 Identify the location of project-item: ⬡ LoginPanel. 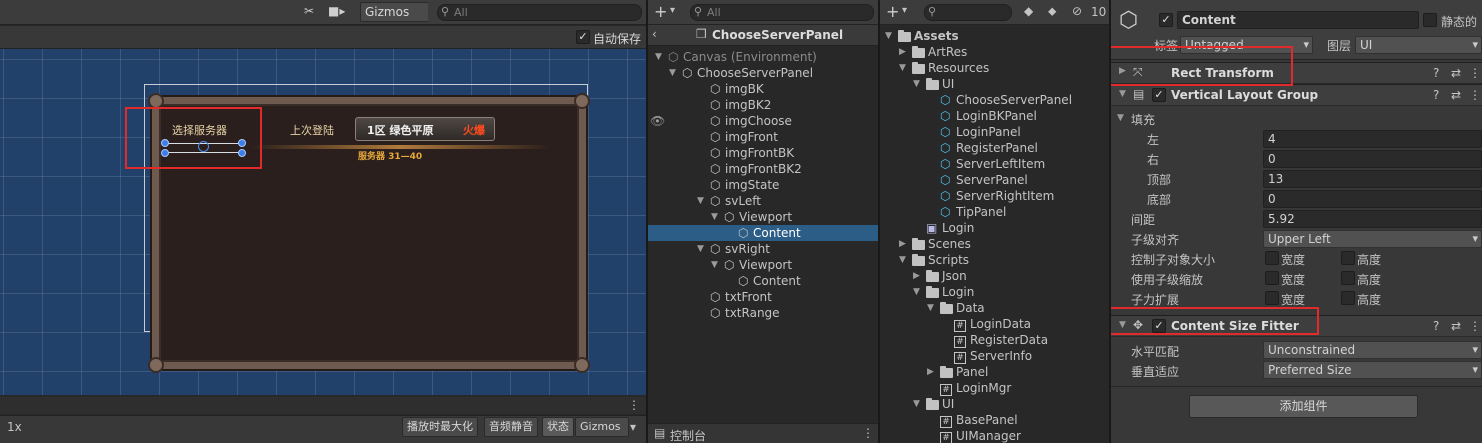
(994, 132).